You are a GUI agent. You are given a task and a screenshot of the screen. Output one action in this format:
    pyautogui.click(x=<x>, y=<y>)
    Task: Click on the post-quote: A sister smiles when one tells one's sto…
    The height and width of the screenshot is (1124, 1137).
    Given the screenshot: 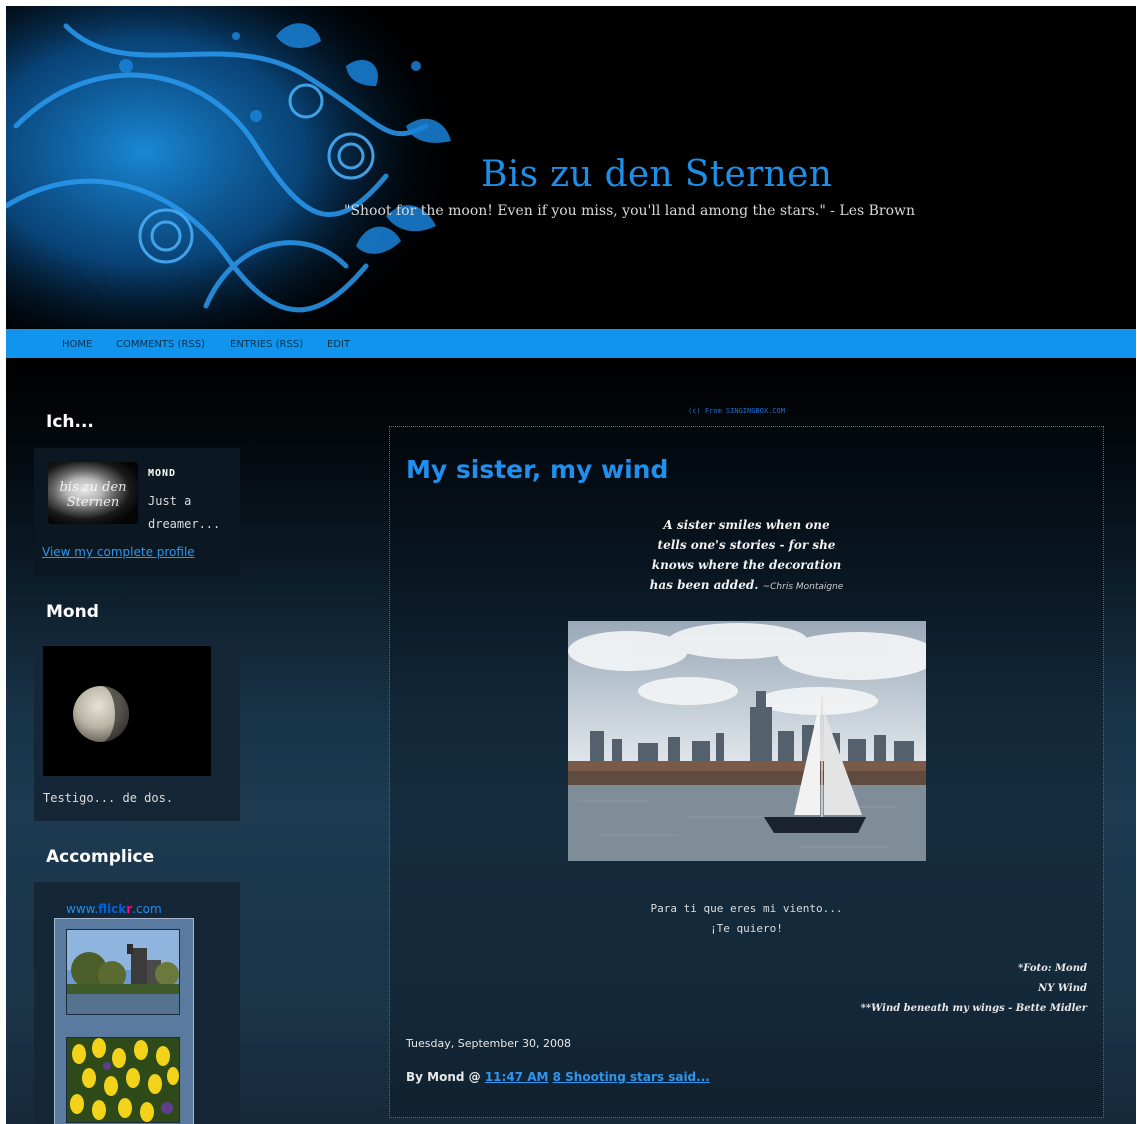 What is the action you would take?
    pyautogui.click(x=746, y=556)
    